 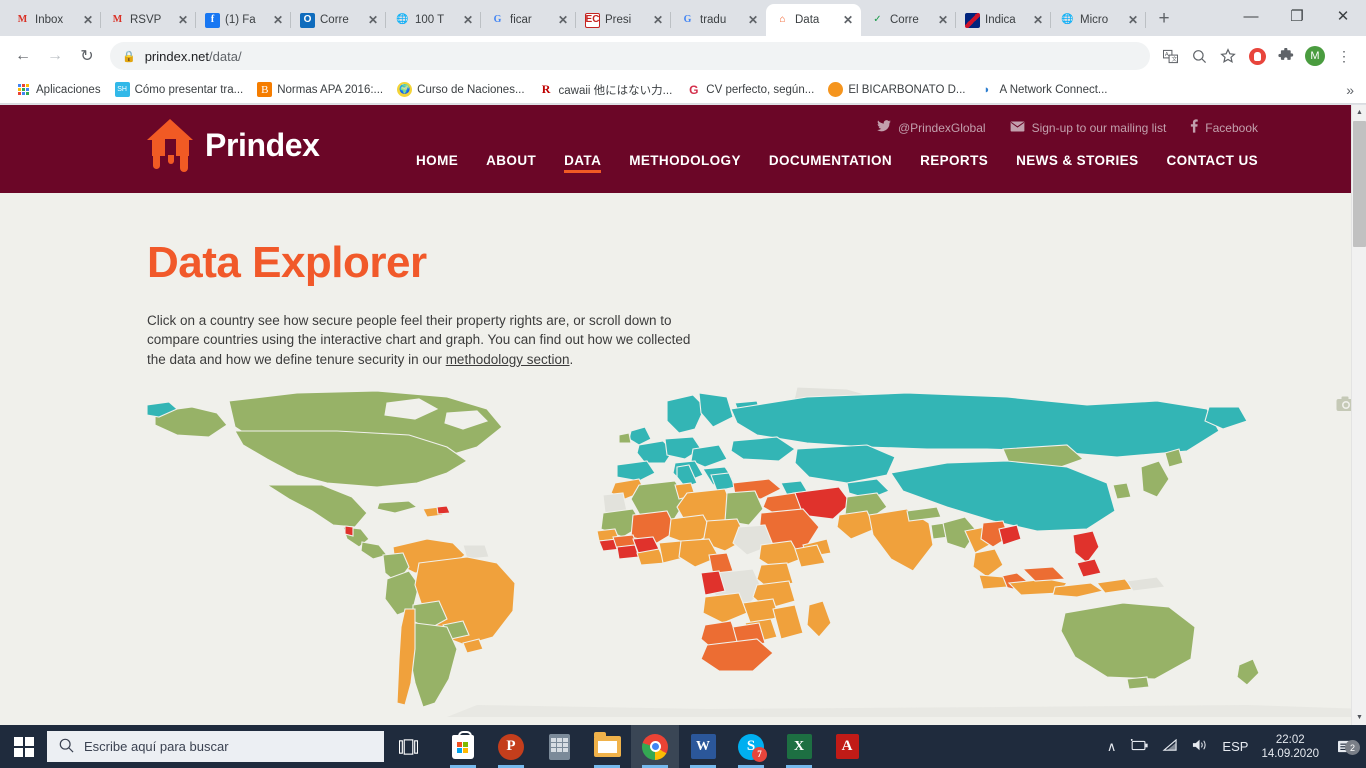 I want to click on browser-tab: O Corre ✕, so click(x=338, y=20).